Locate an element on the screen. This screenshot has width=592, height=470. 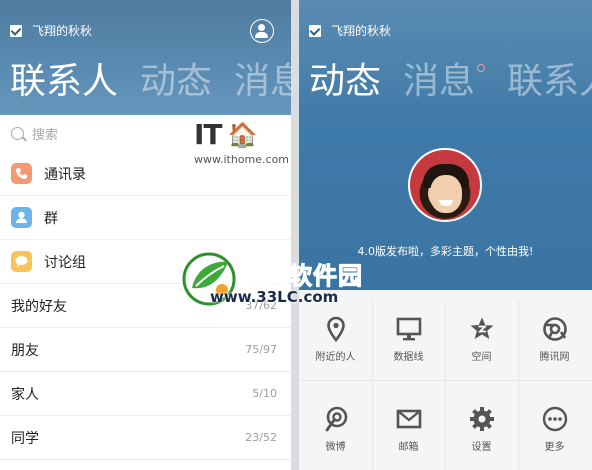
grid-item-label: 附近的人 is located at coordinates (335, 357).